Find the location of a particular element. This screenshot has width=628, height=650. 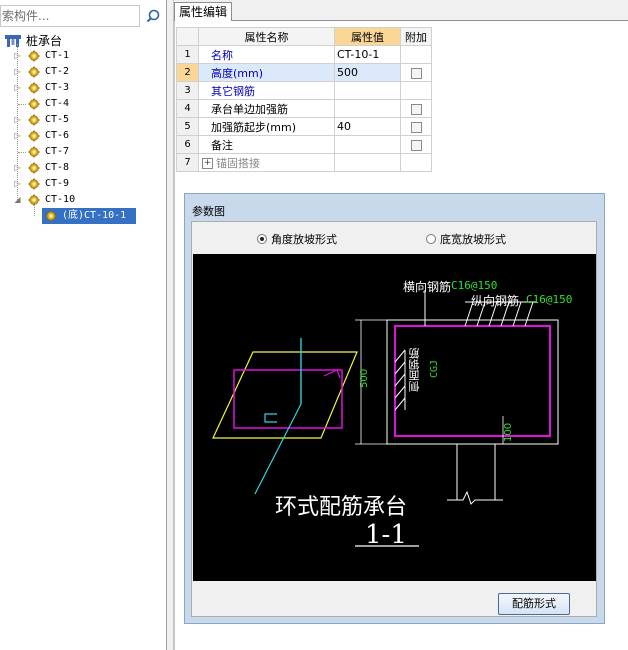

property-value: 40 is located at coordinates (367, 126).